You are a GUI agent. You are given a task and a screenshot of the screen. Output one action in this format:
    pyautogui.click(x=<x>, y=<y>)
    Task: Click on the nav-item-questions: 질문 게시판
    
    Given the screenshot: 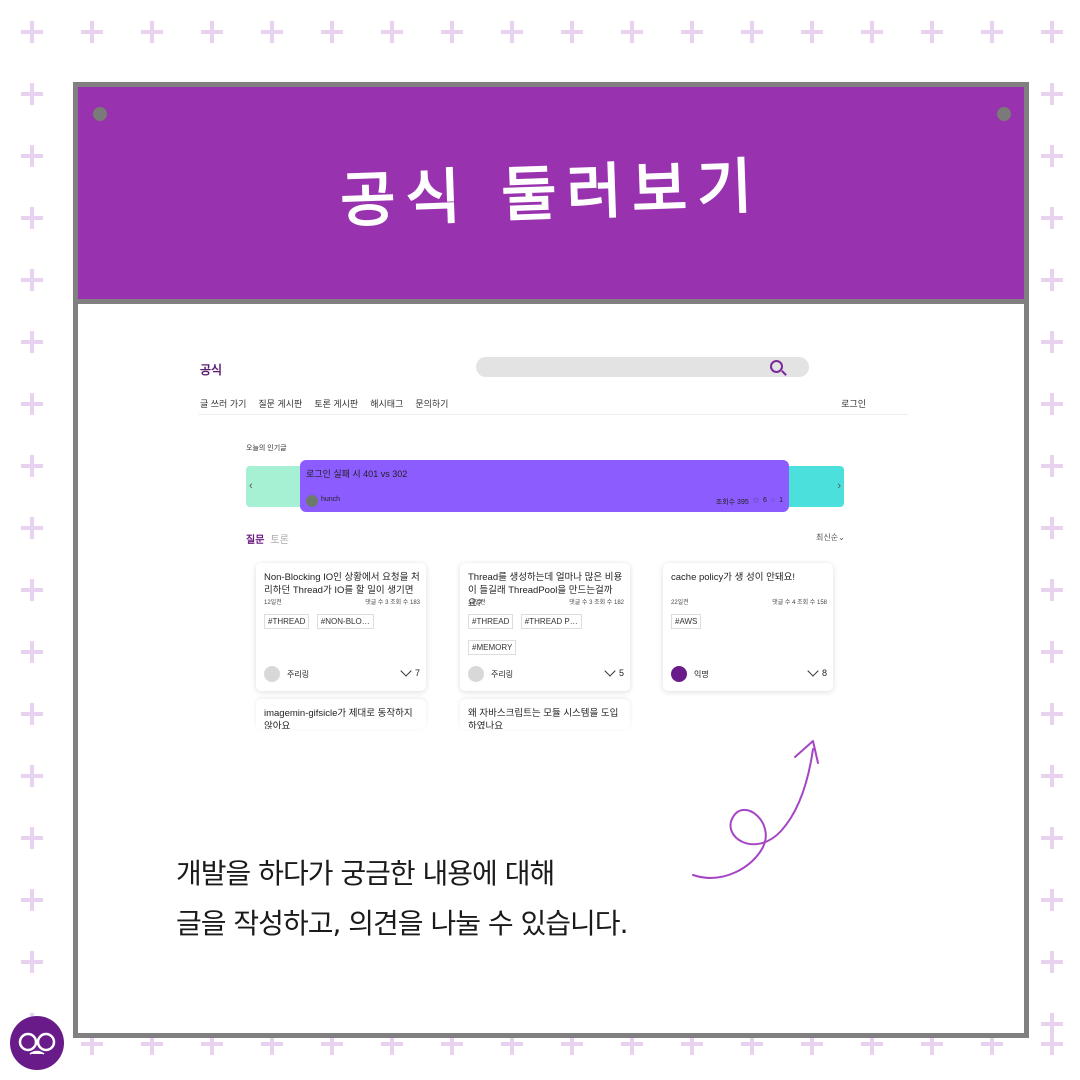 What is the action you would take?
    pyautogui.click(x=280, y=403)
    